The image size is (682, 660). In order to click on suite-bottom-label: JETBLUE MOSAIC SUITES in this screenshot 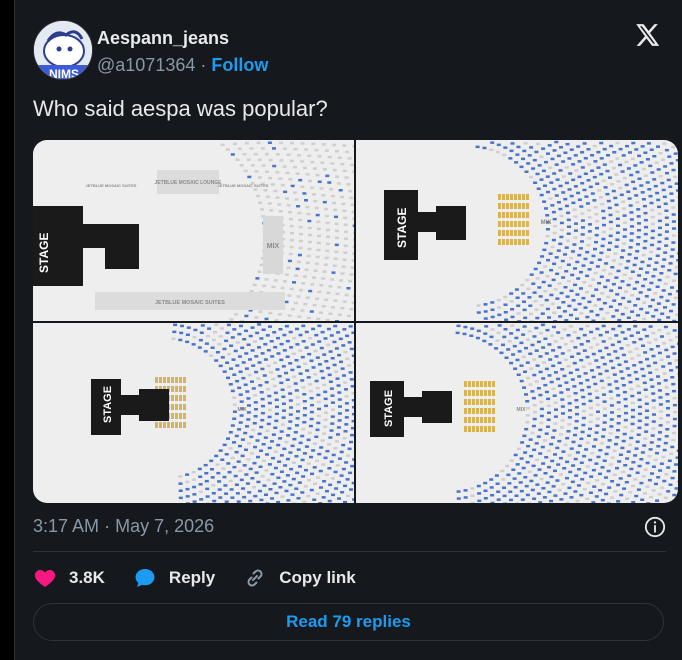, I will do `click(190, 303)`.